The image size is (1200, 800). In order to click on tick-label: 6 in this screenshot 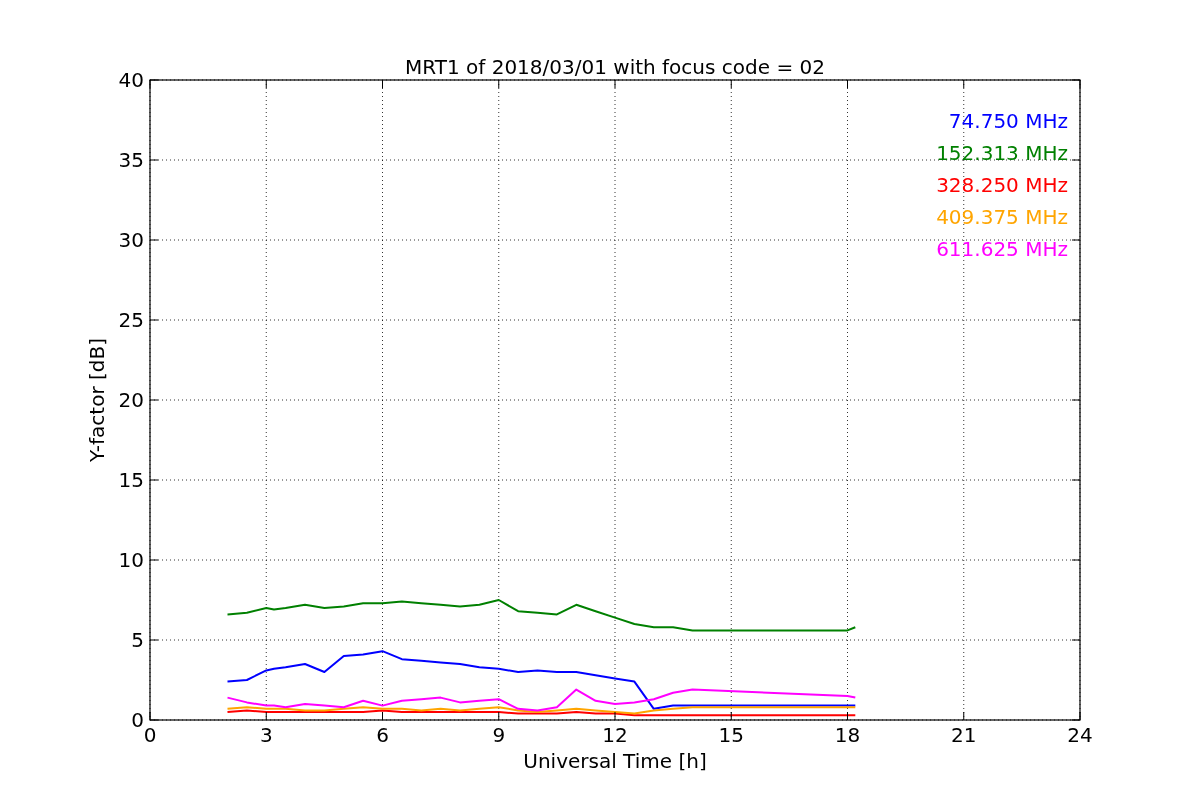, I will do `click(382, 735)`.